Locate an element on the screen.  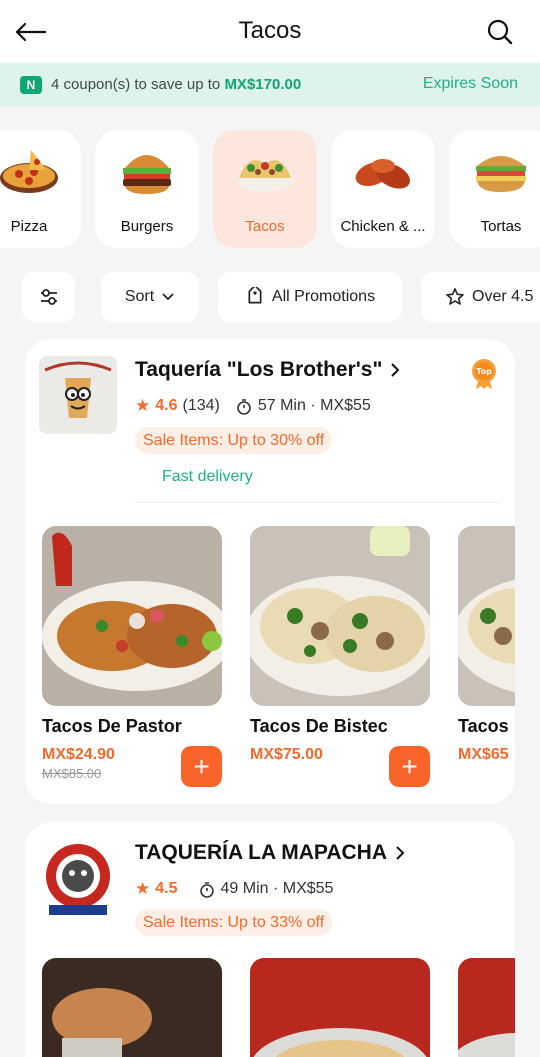
tacos-icon is located at coordinates (265, 176).